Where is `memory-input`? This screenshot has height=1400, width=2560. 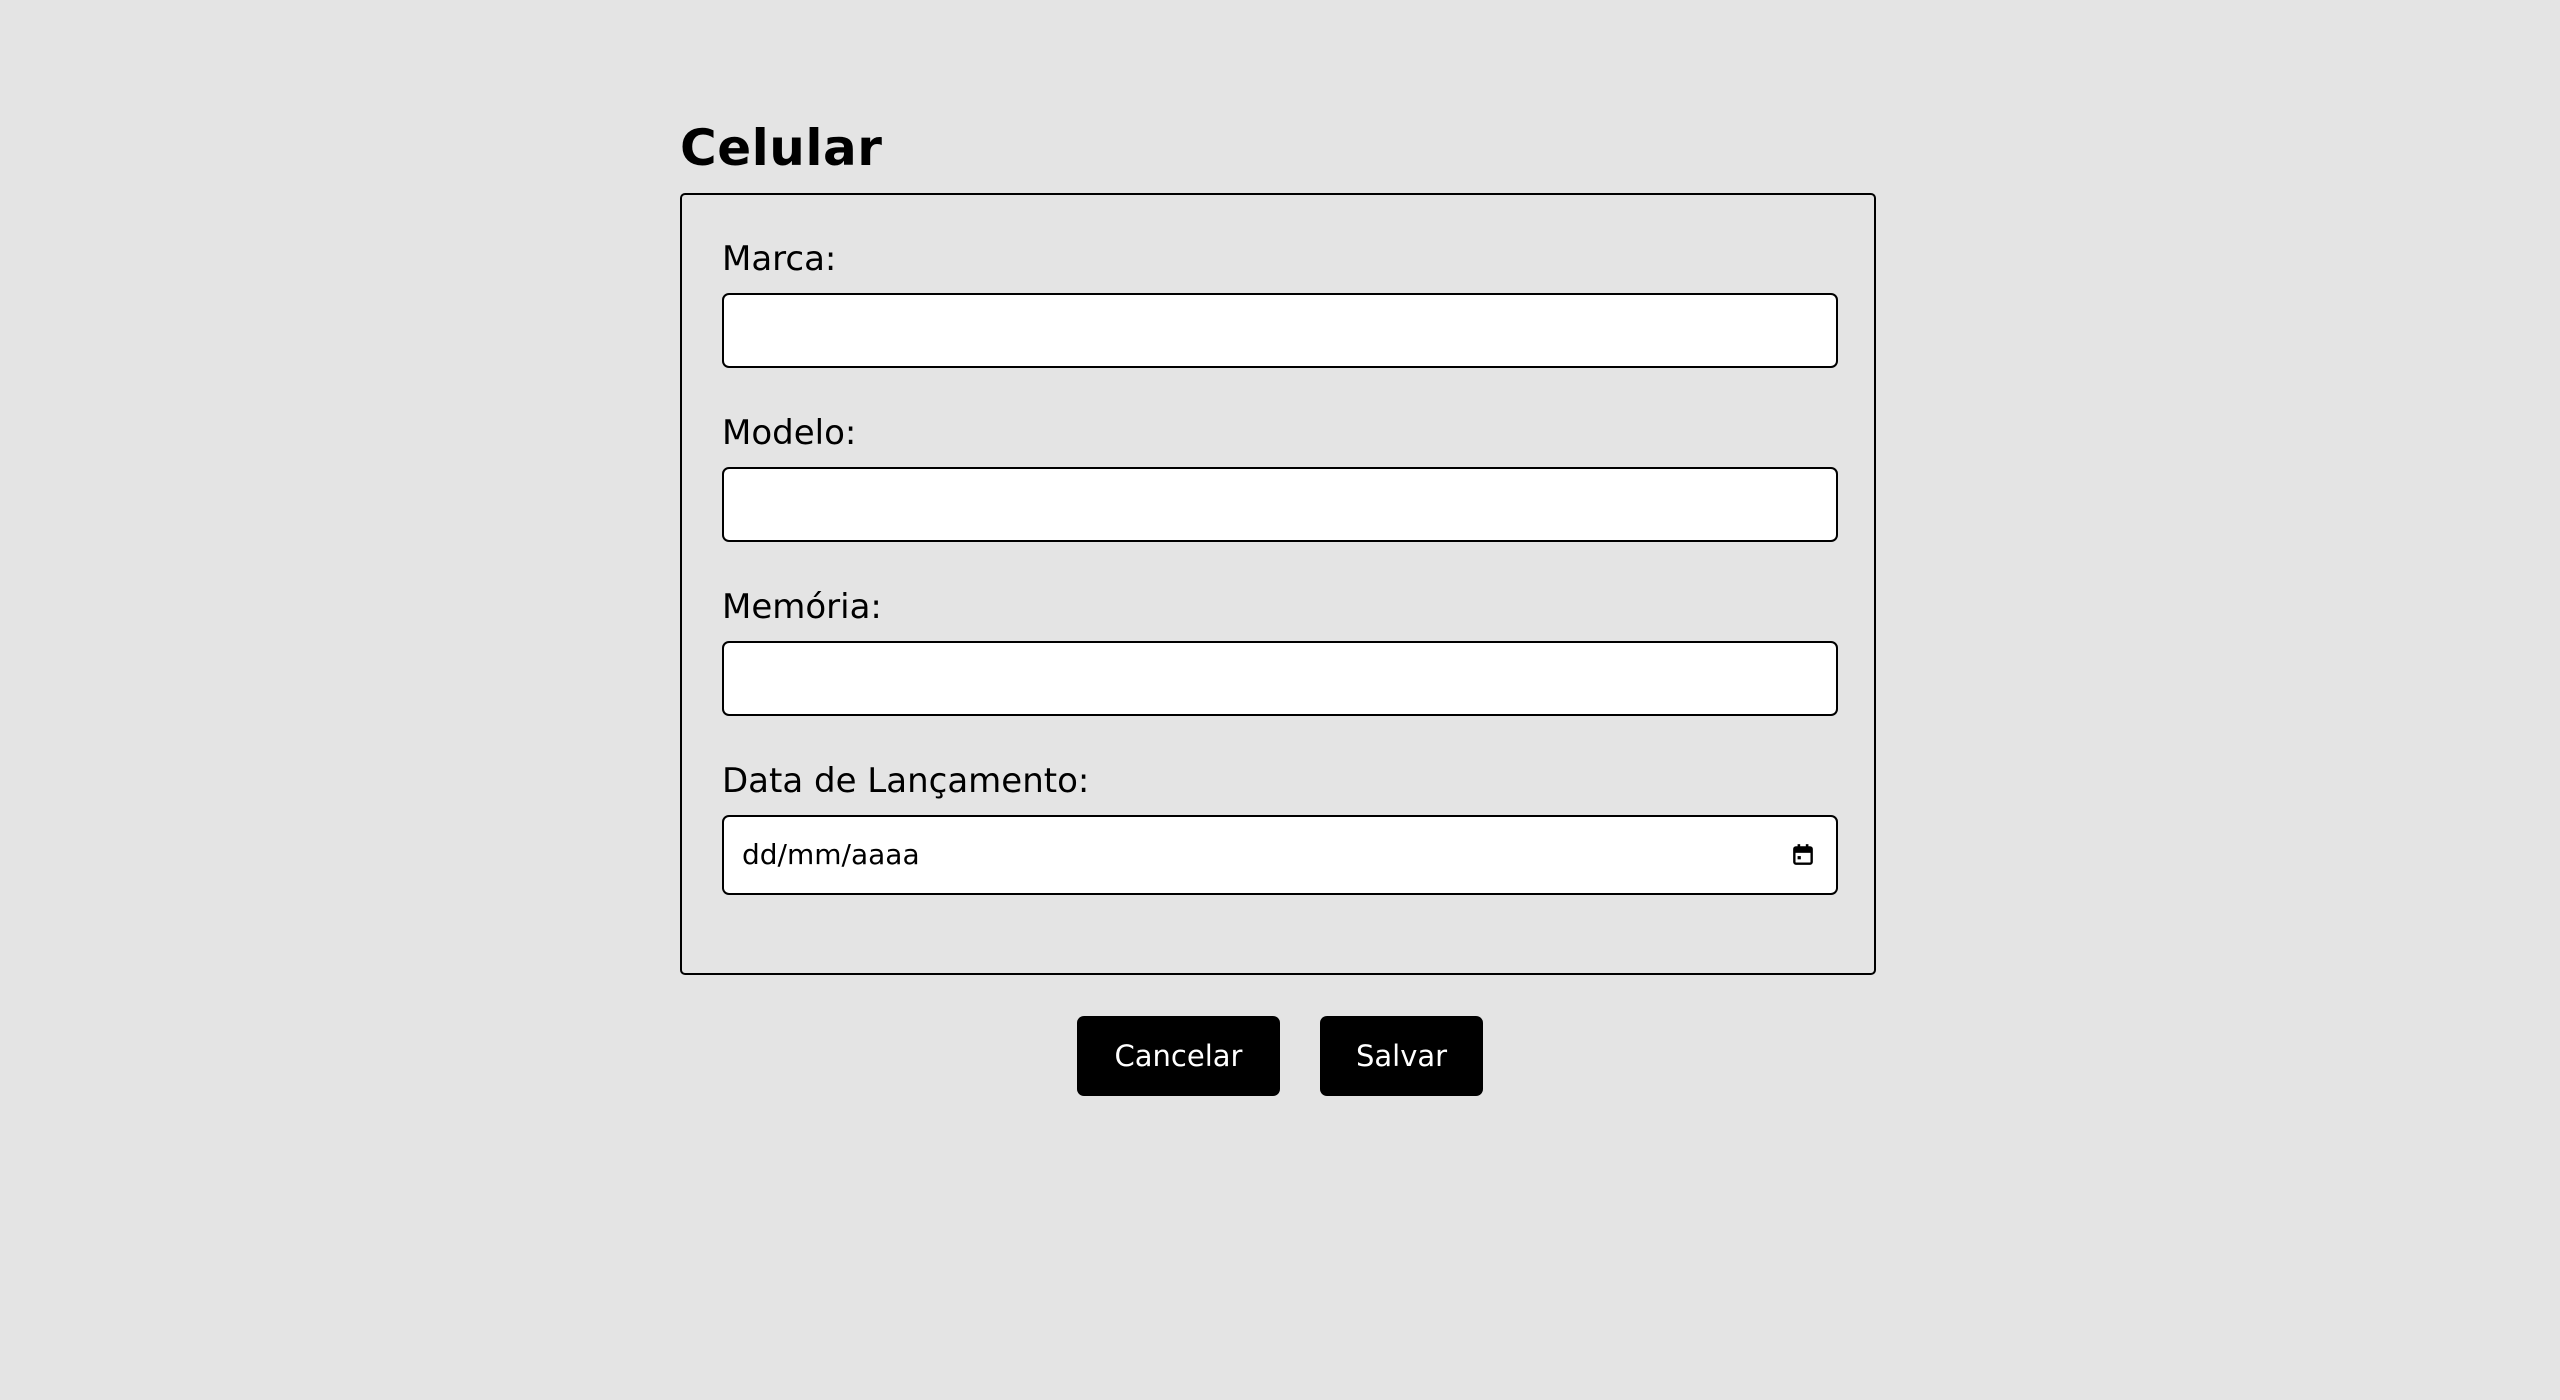 memory-input is located at coordinates (1280, 678).